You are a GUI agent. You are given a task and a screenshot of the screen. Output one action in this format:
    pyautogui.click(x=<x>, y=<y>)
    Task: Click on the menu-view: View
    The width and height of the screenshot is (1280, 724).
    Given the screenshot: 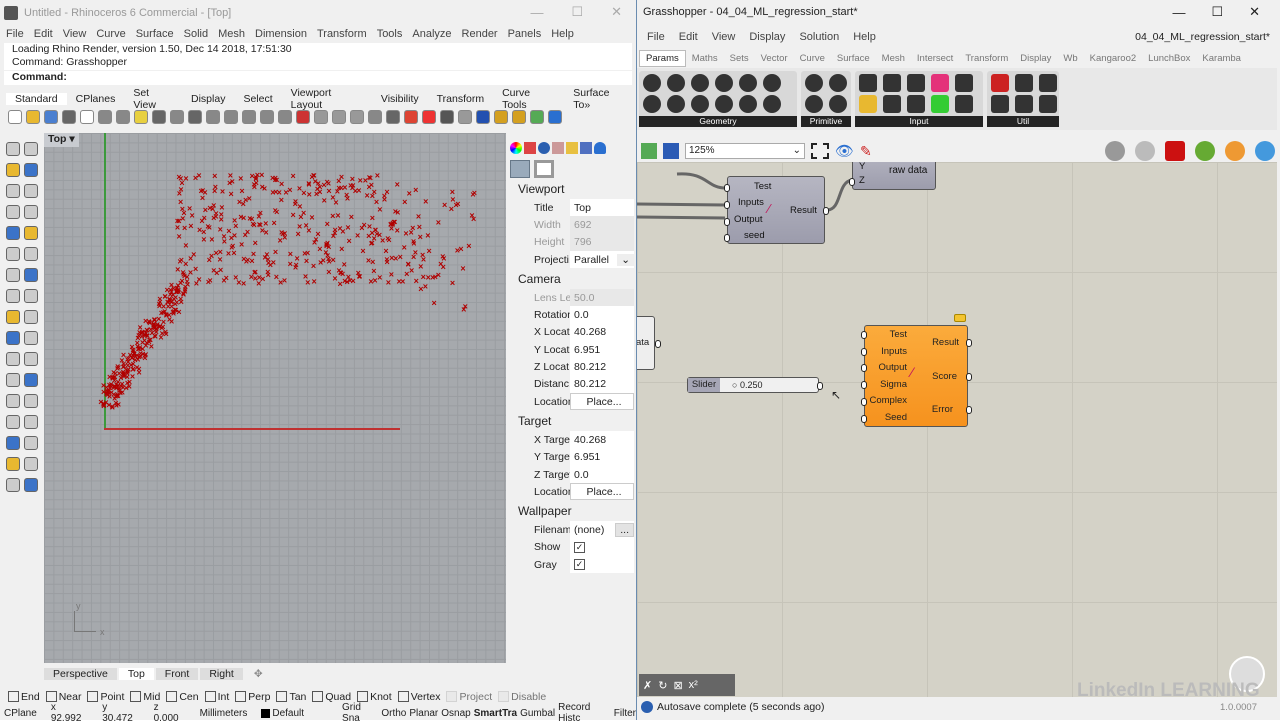 What is the action you would take?
    pyautogui.click(x=75, y=34)
    